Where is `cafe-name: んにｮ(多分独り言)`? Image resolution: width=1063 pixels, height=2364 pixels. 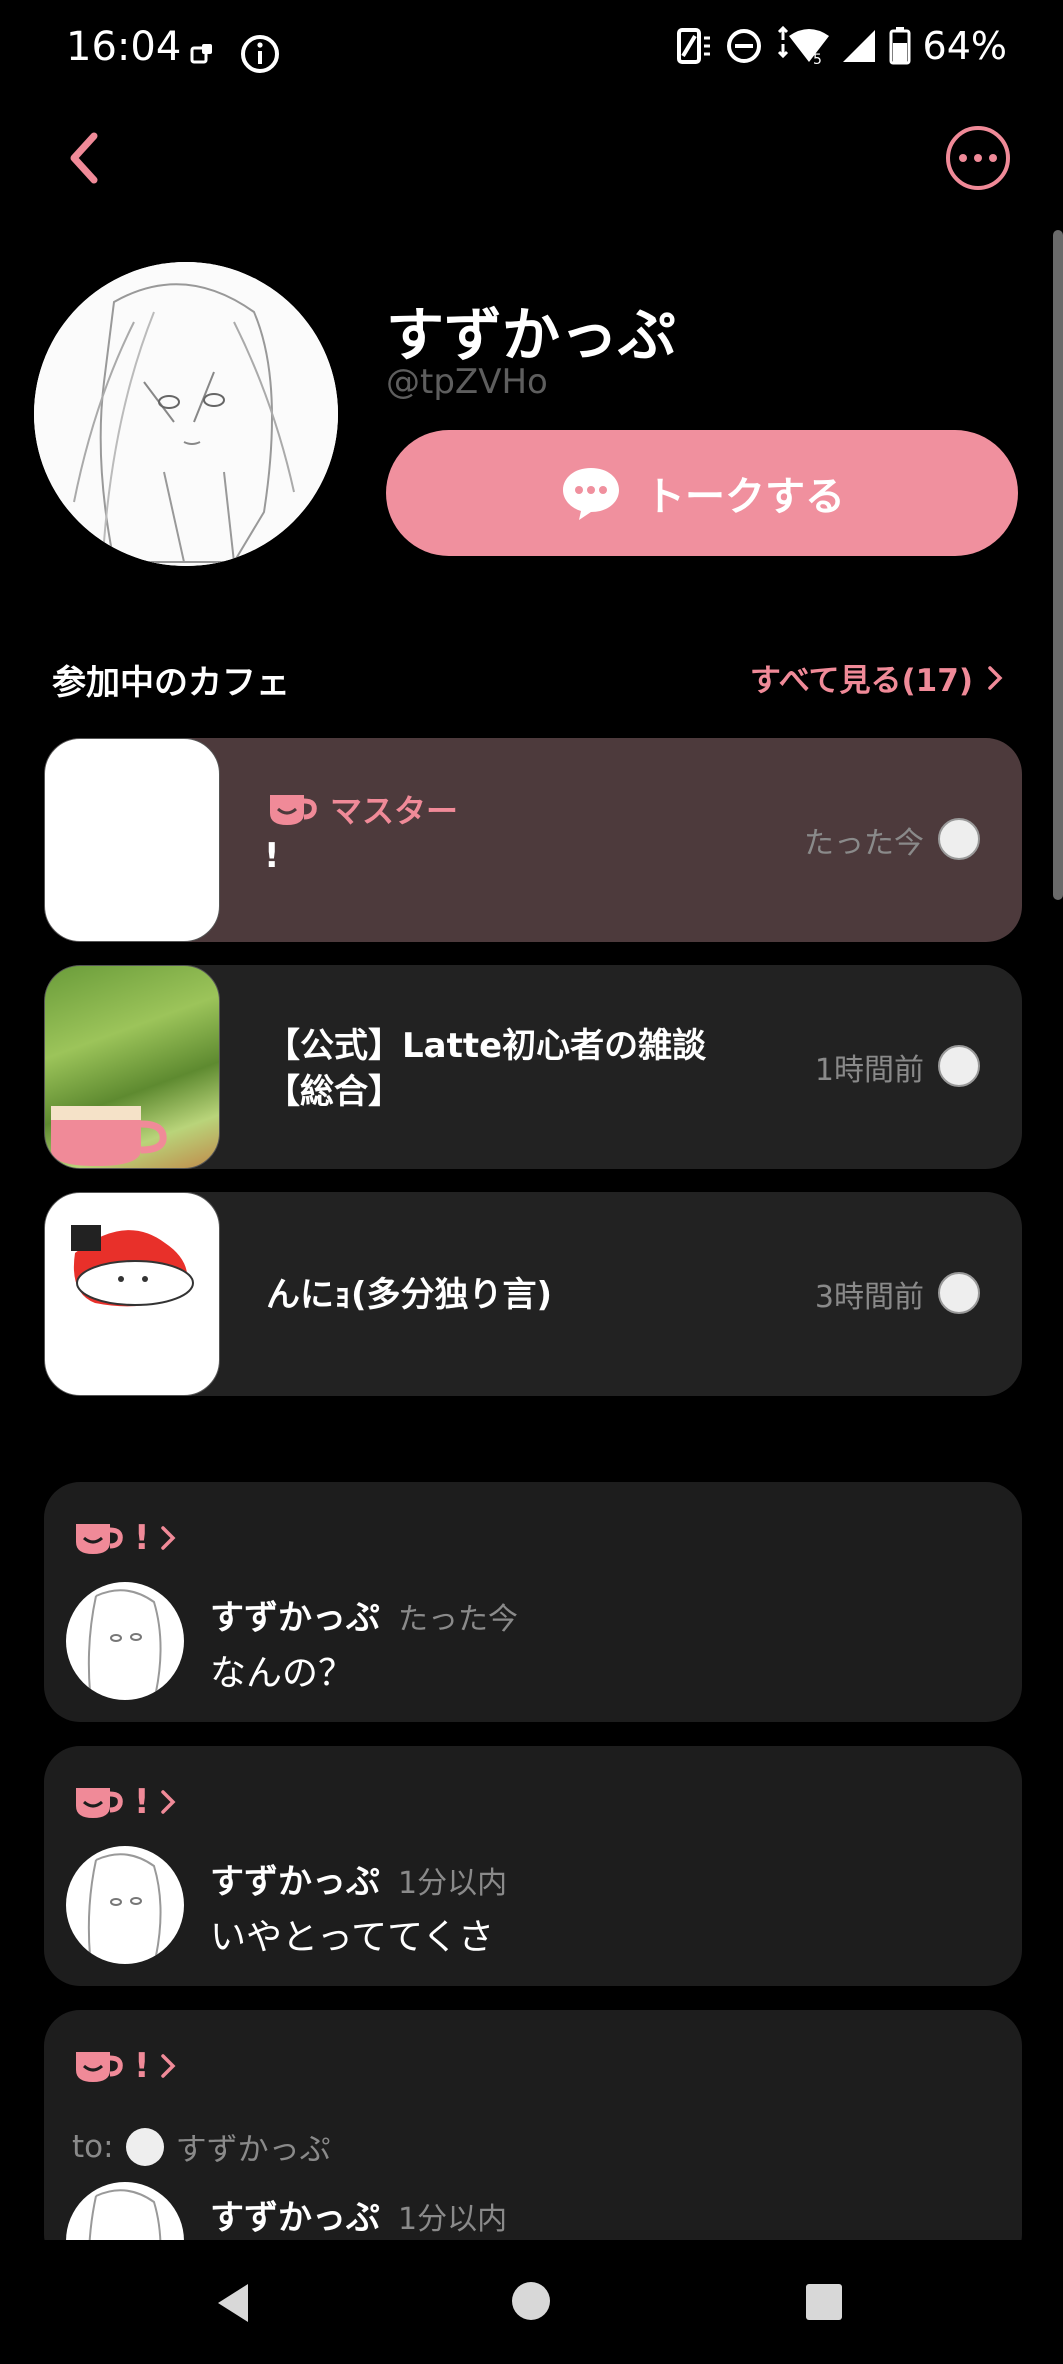 cafe-name: んにｮ(多分独り言) is located at coordinates (409, 1295).